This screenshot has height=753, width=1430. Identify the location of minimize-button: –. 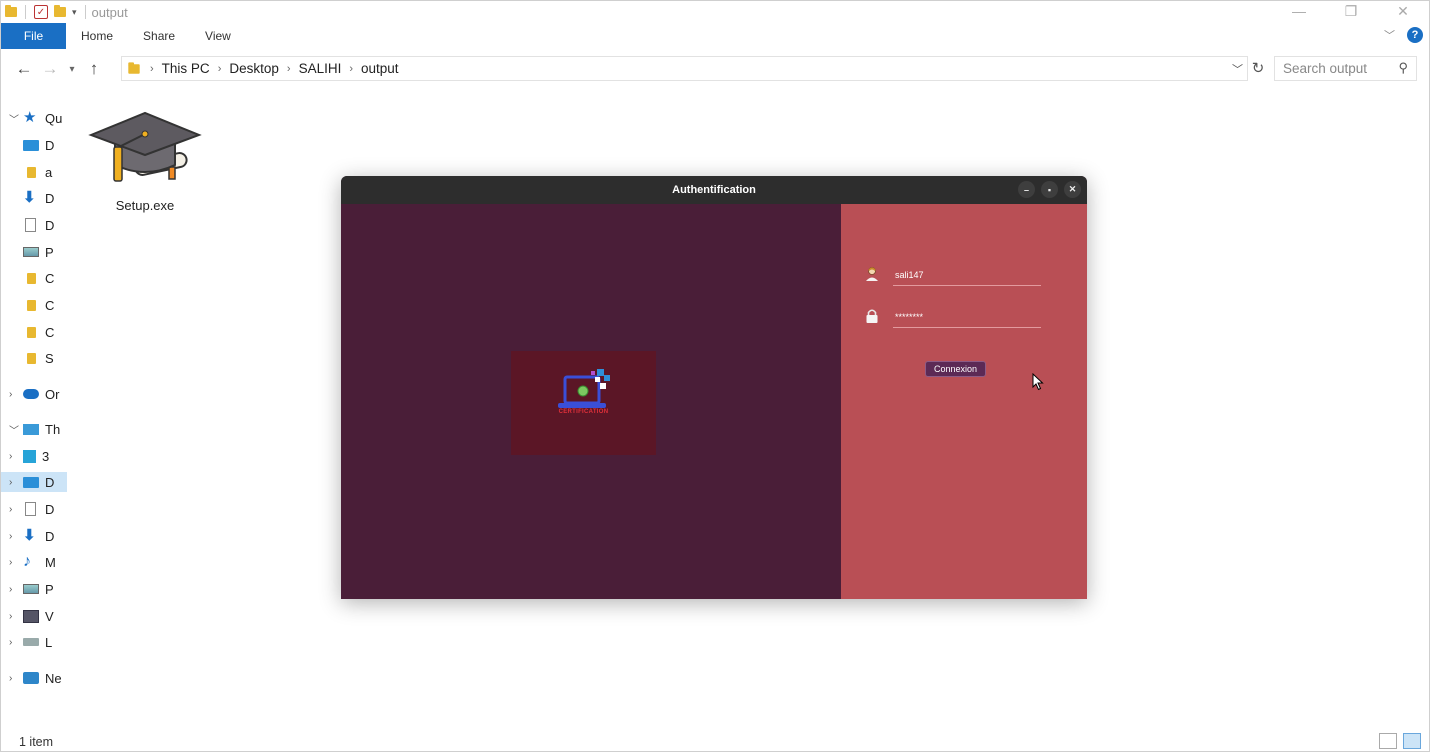
(1026, 189).